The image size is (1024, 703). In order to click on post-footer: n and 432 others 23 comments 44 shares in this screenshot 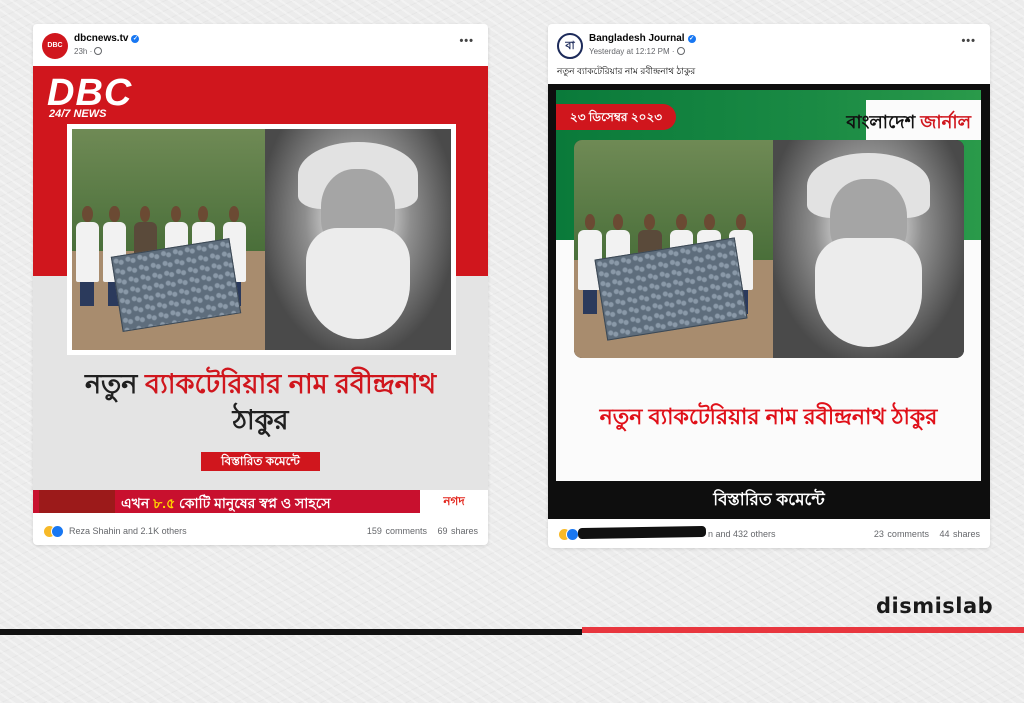, I will do `click(769, 534)`.